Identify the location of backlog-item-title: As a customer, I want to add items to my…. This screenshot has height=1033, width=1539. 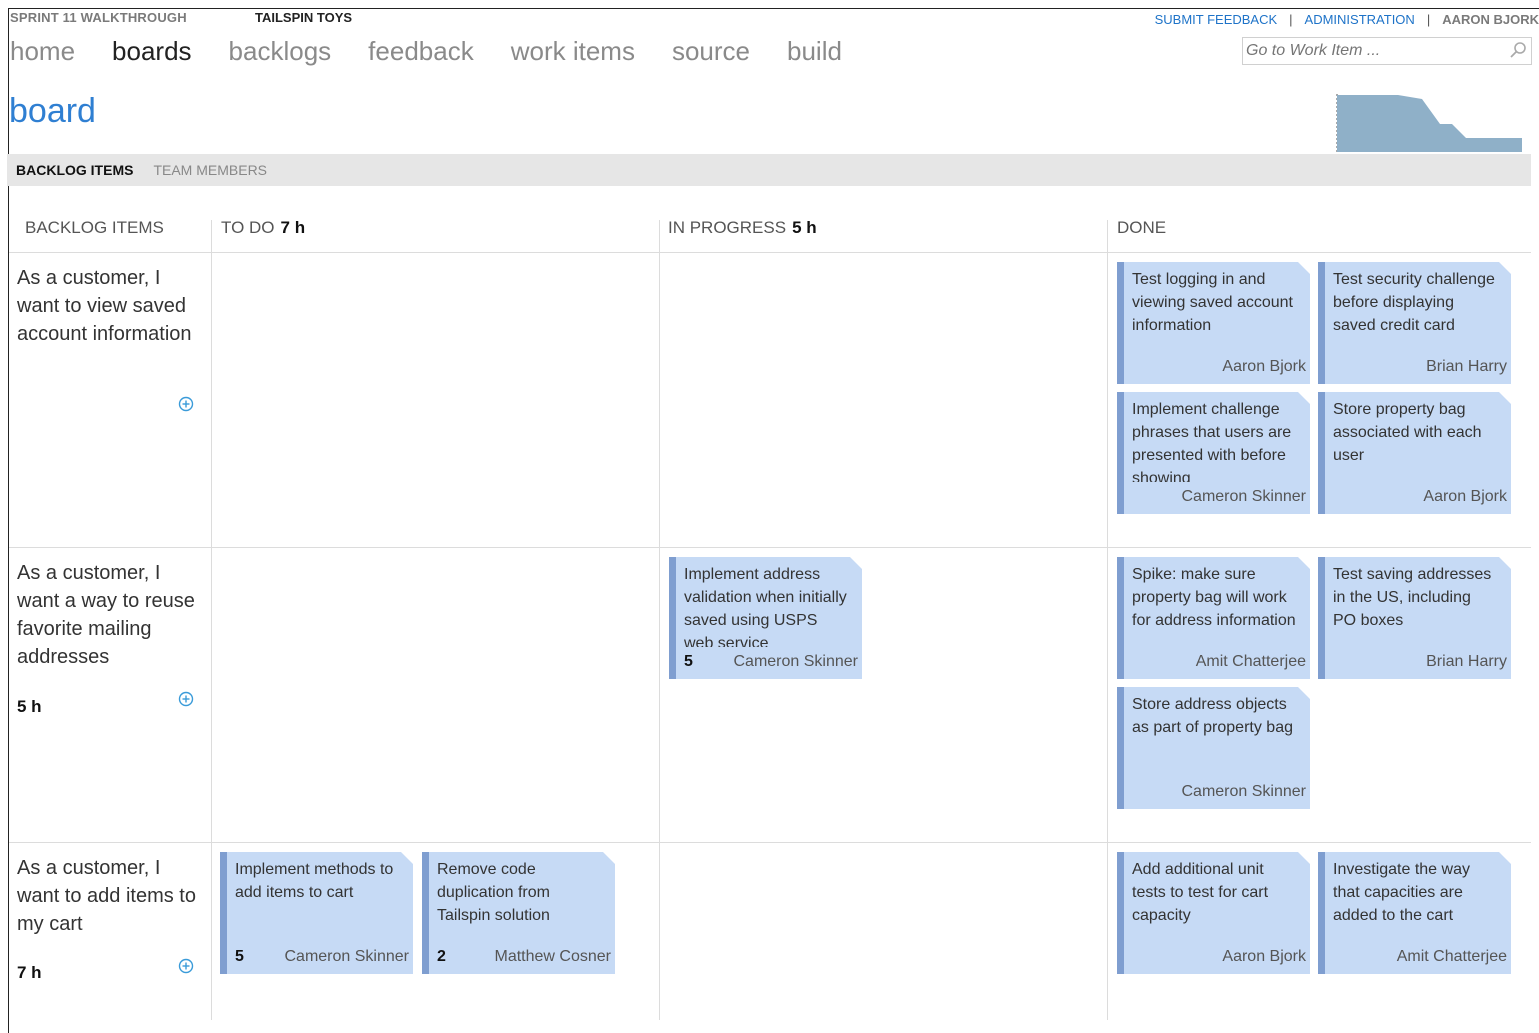
(109, 896).